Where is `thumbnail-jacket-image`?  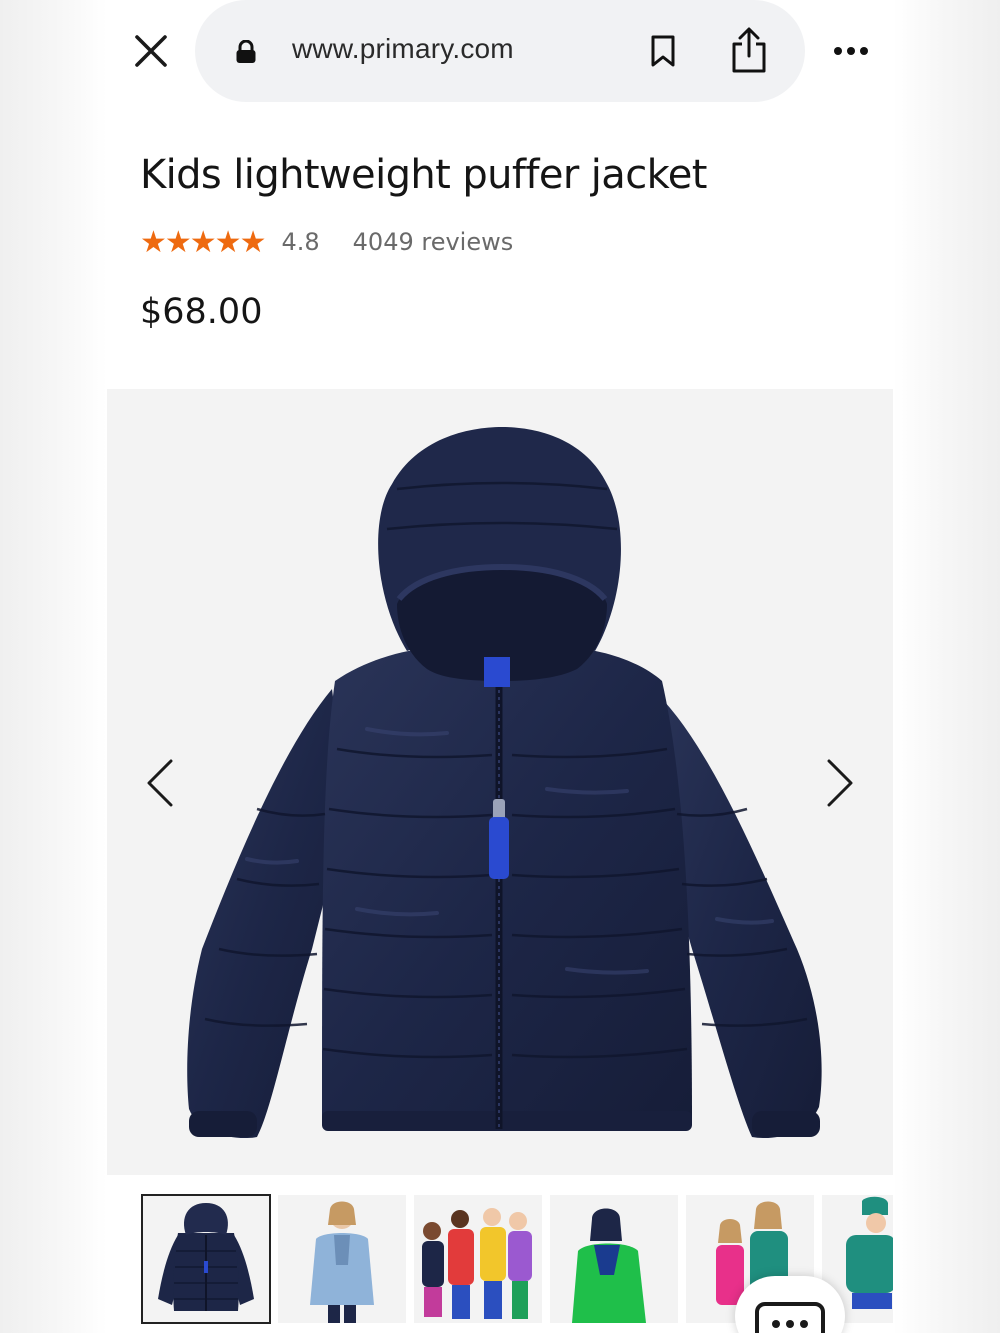 thumbnail-jacket-image is located at coordinates (206, 1257).